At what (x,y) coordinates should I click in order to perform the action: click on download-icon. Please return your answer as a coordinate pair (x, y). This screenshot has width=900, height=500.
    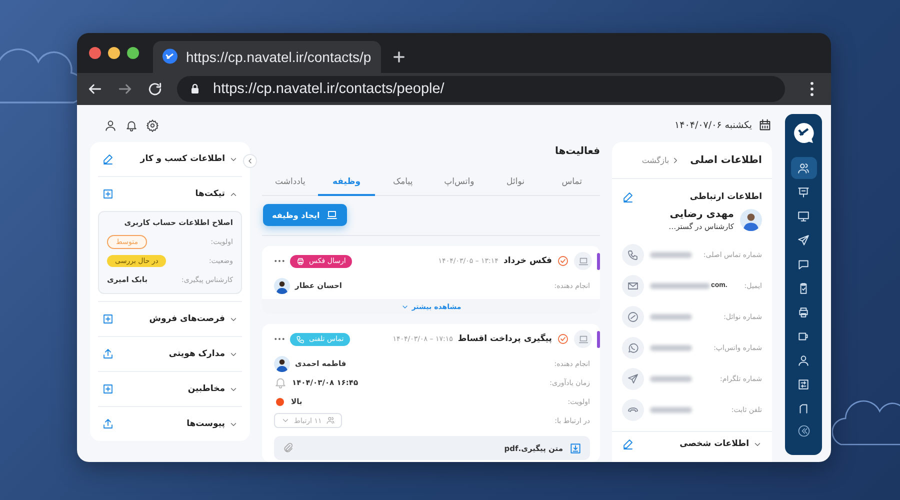
    Looking at the image, I should click on (575, 448).